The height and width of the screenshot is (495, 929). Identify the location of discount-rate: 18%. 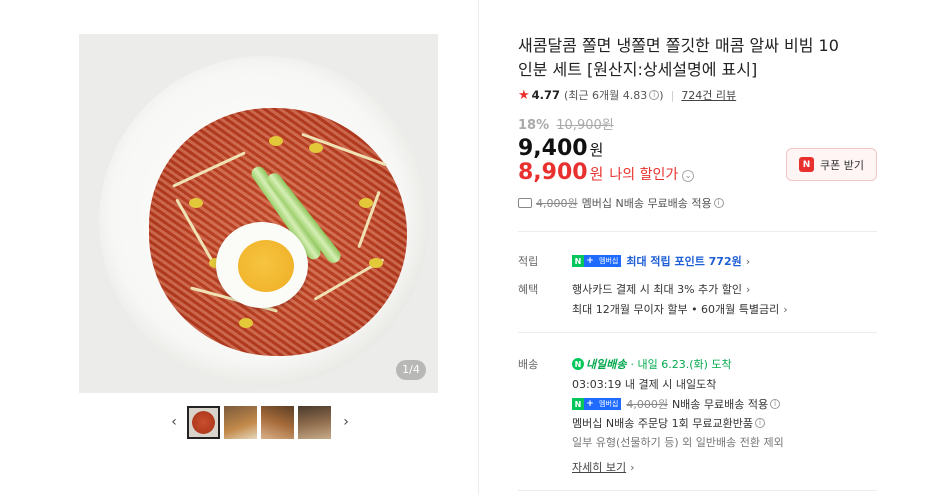
(534, 125).